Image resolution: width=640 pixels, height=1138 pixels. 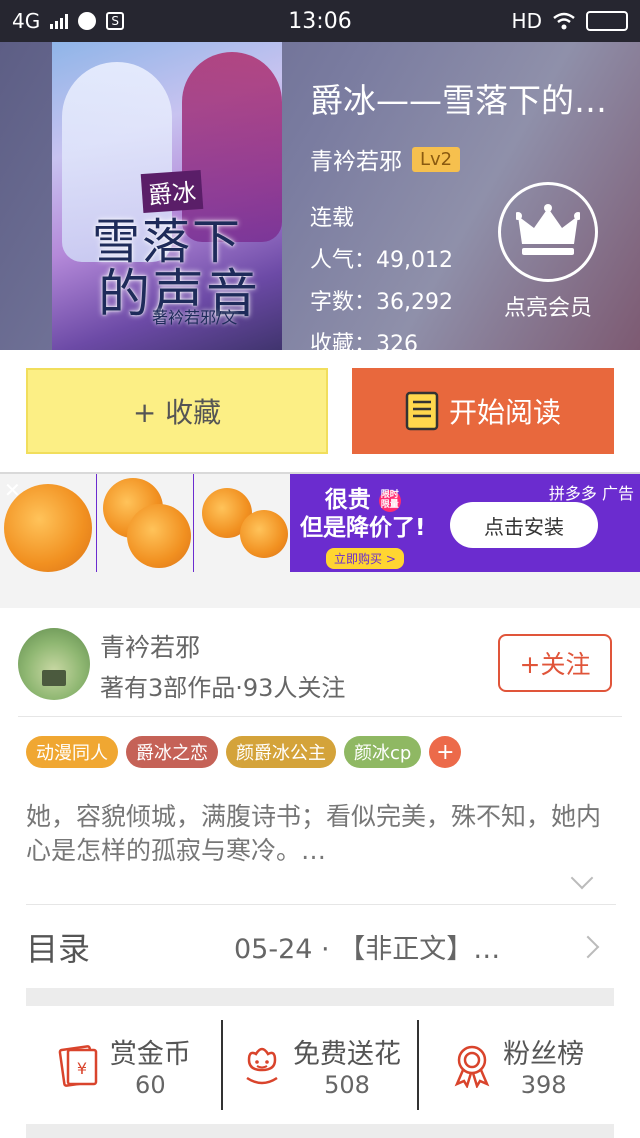 I want to click on ad-slogan: 很贵 限时 限量 但是降价了!, so click(x=363, y=514).